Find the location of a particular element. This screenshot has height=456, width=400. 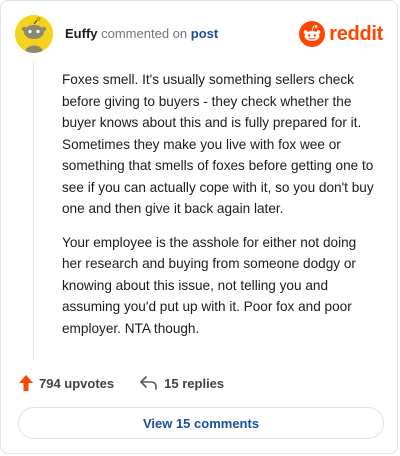

user-avatar is located at coordinates (34, 34).